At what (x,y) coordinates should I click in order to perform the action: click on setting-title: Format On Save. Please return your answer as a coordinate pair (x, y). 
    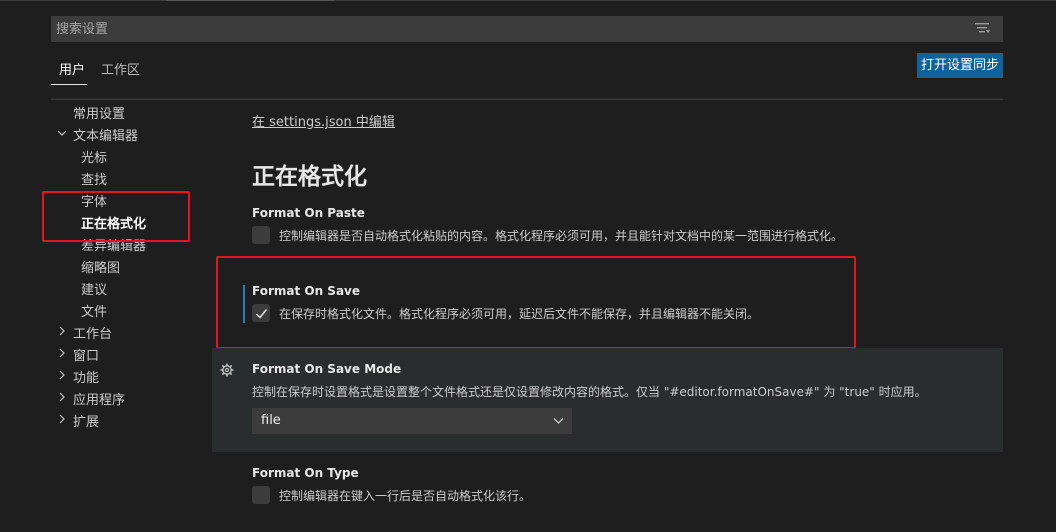
    Looking at the image, I should click on (306, 291).